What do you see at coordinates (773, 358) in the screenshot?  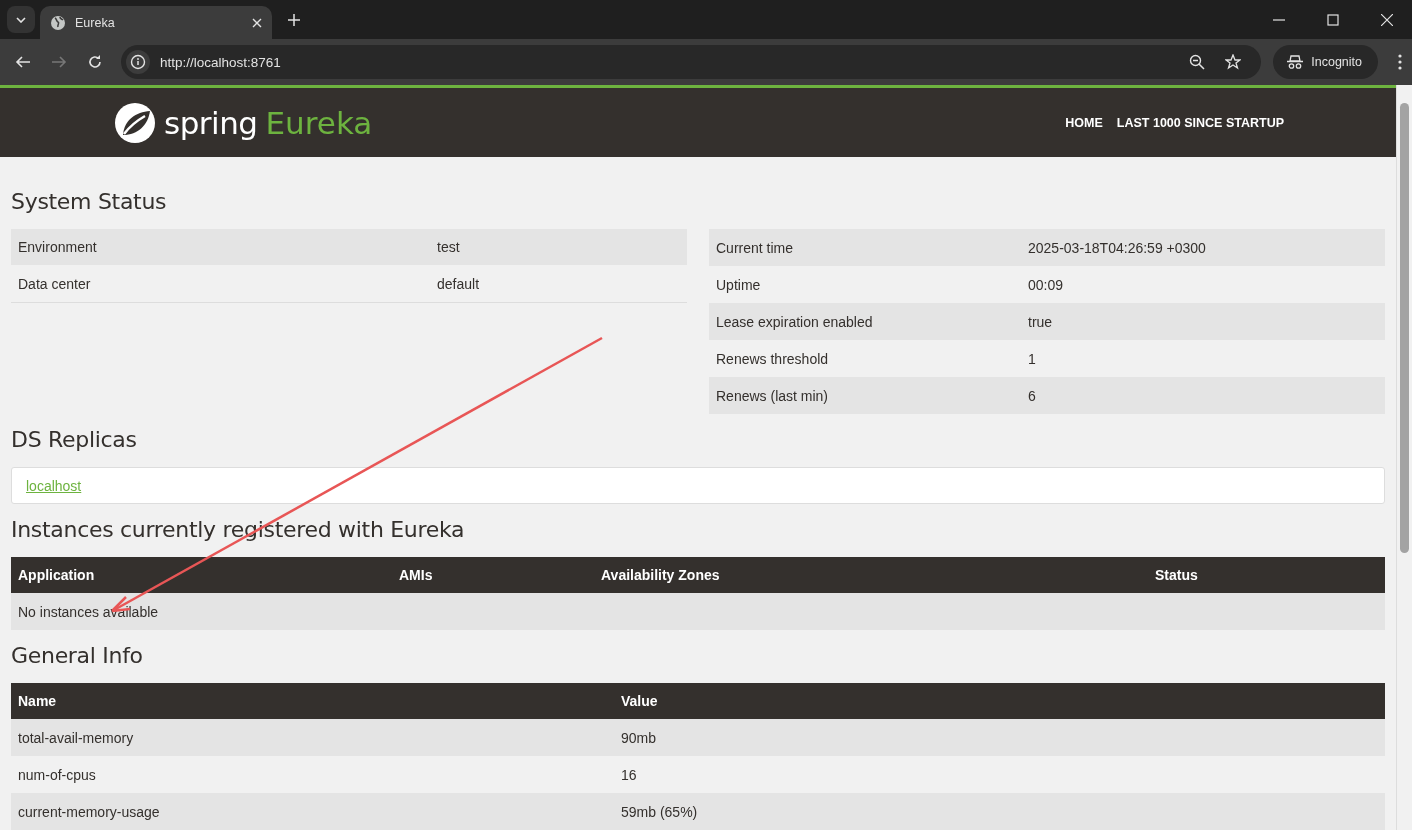 I see `table-cell-text: Renews threshold` at bounding box center [773, 358].